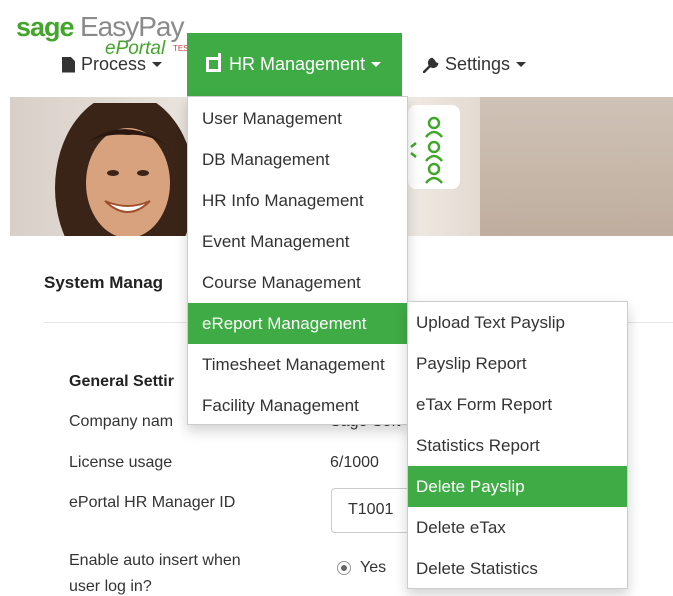 The height and width of the screenshot is (596, 673). What do you see at coordinates (297, 241) in the screenshot?
I see `menu-item-event-management: Event Management` at bounding box center [297, 241].